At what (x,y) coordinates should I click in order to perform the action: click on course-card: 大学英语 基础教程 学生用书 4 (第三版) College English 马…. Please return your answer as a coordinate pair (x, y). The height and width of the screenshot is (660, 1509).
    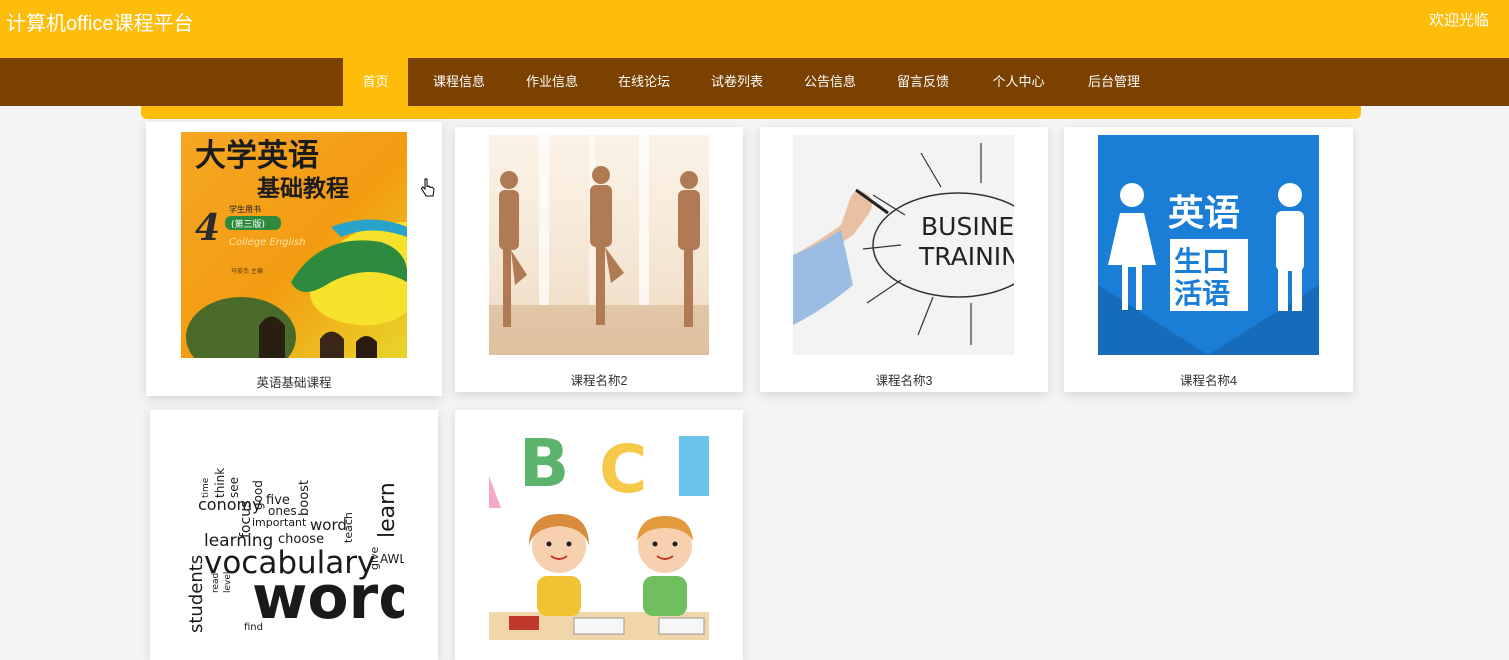
    Looking at the image, I should click on (294, 259).